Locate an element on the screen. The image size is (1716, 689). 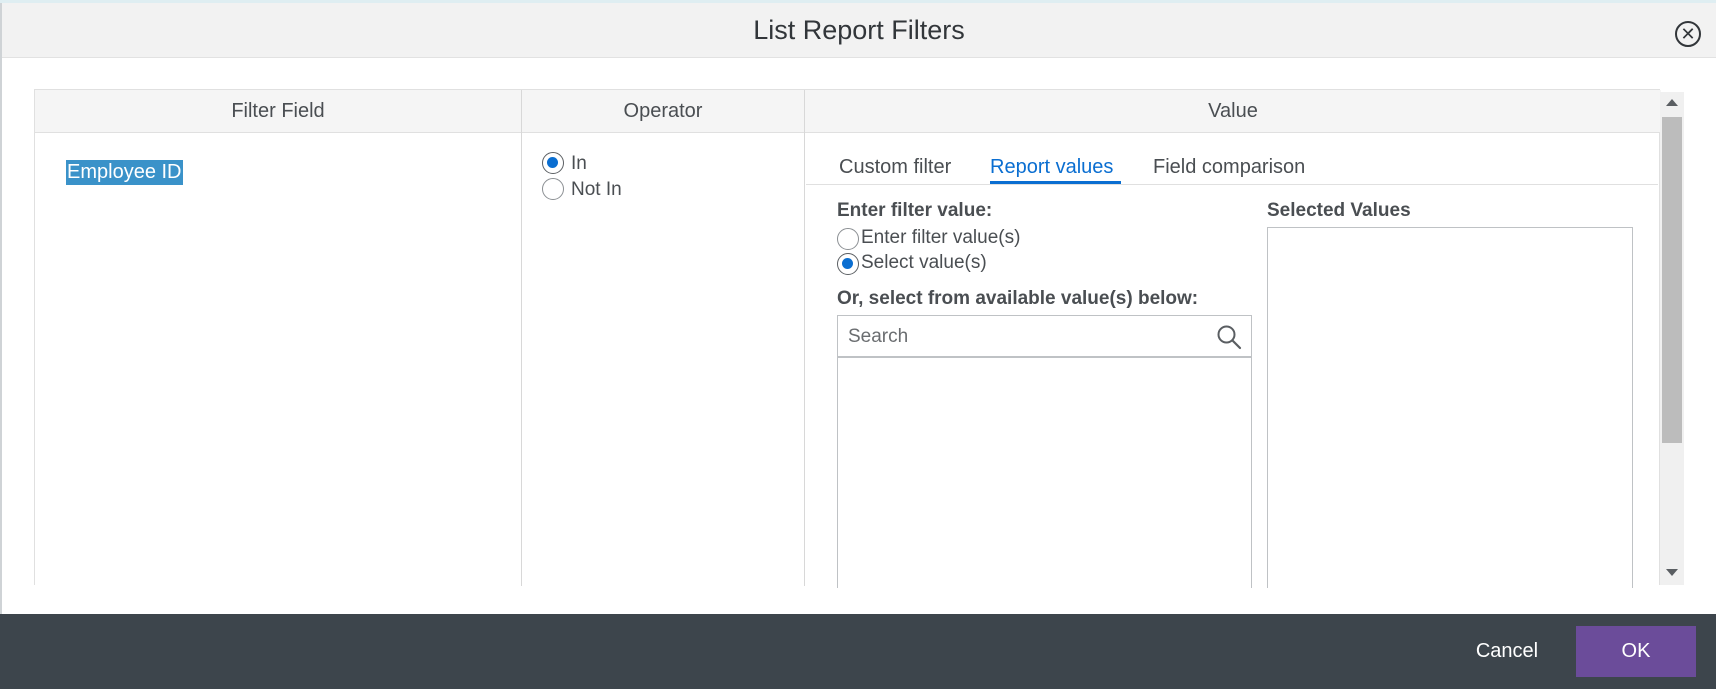
scroll-up-icon is located at coordinates (1672, 102).